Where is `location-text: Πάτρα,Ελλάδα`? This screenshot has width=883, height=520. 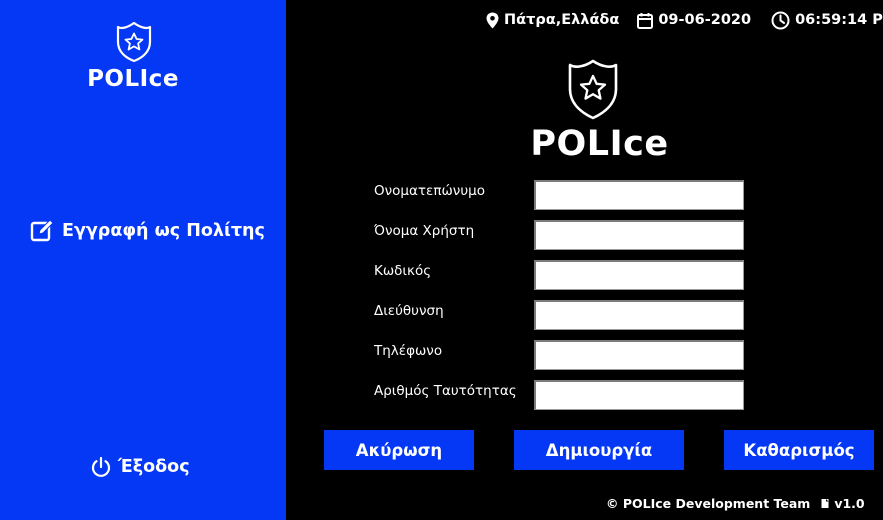 location-text: Πάτρα,Ελλάδα is located at coordinates (562, 20).